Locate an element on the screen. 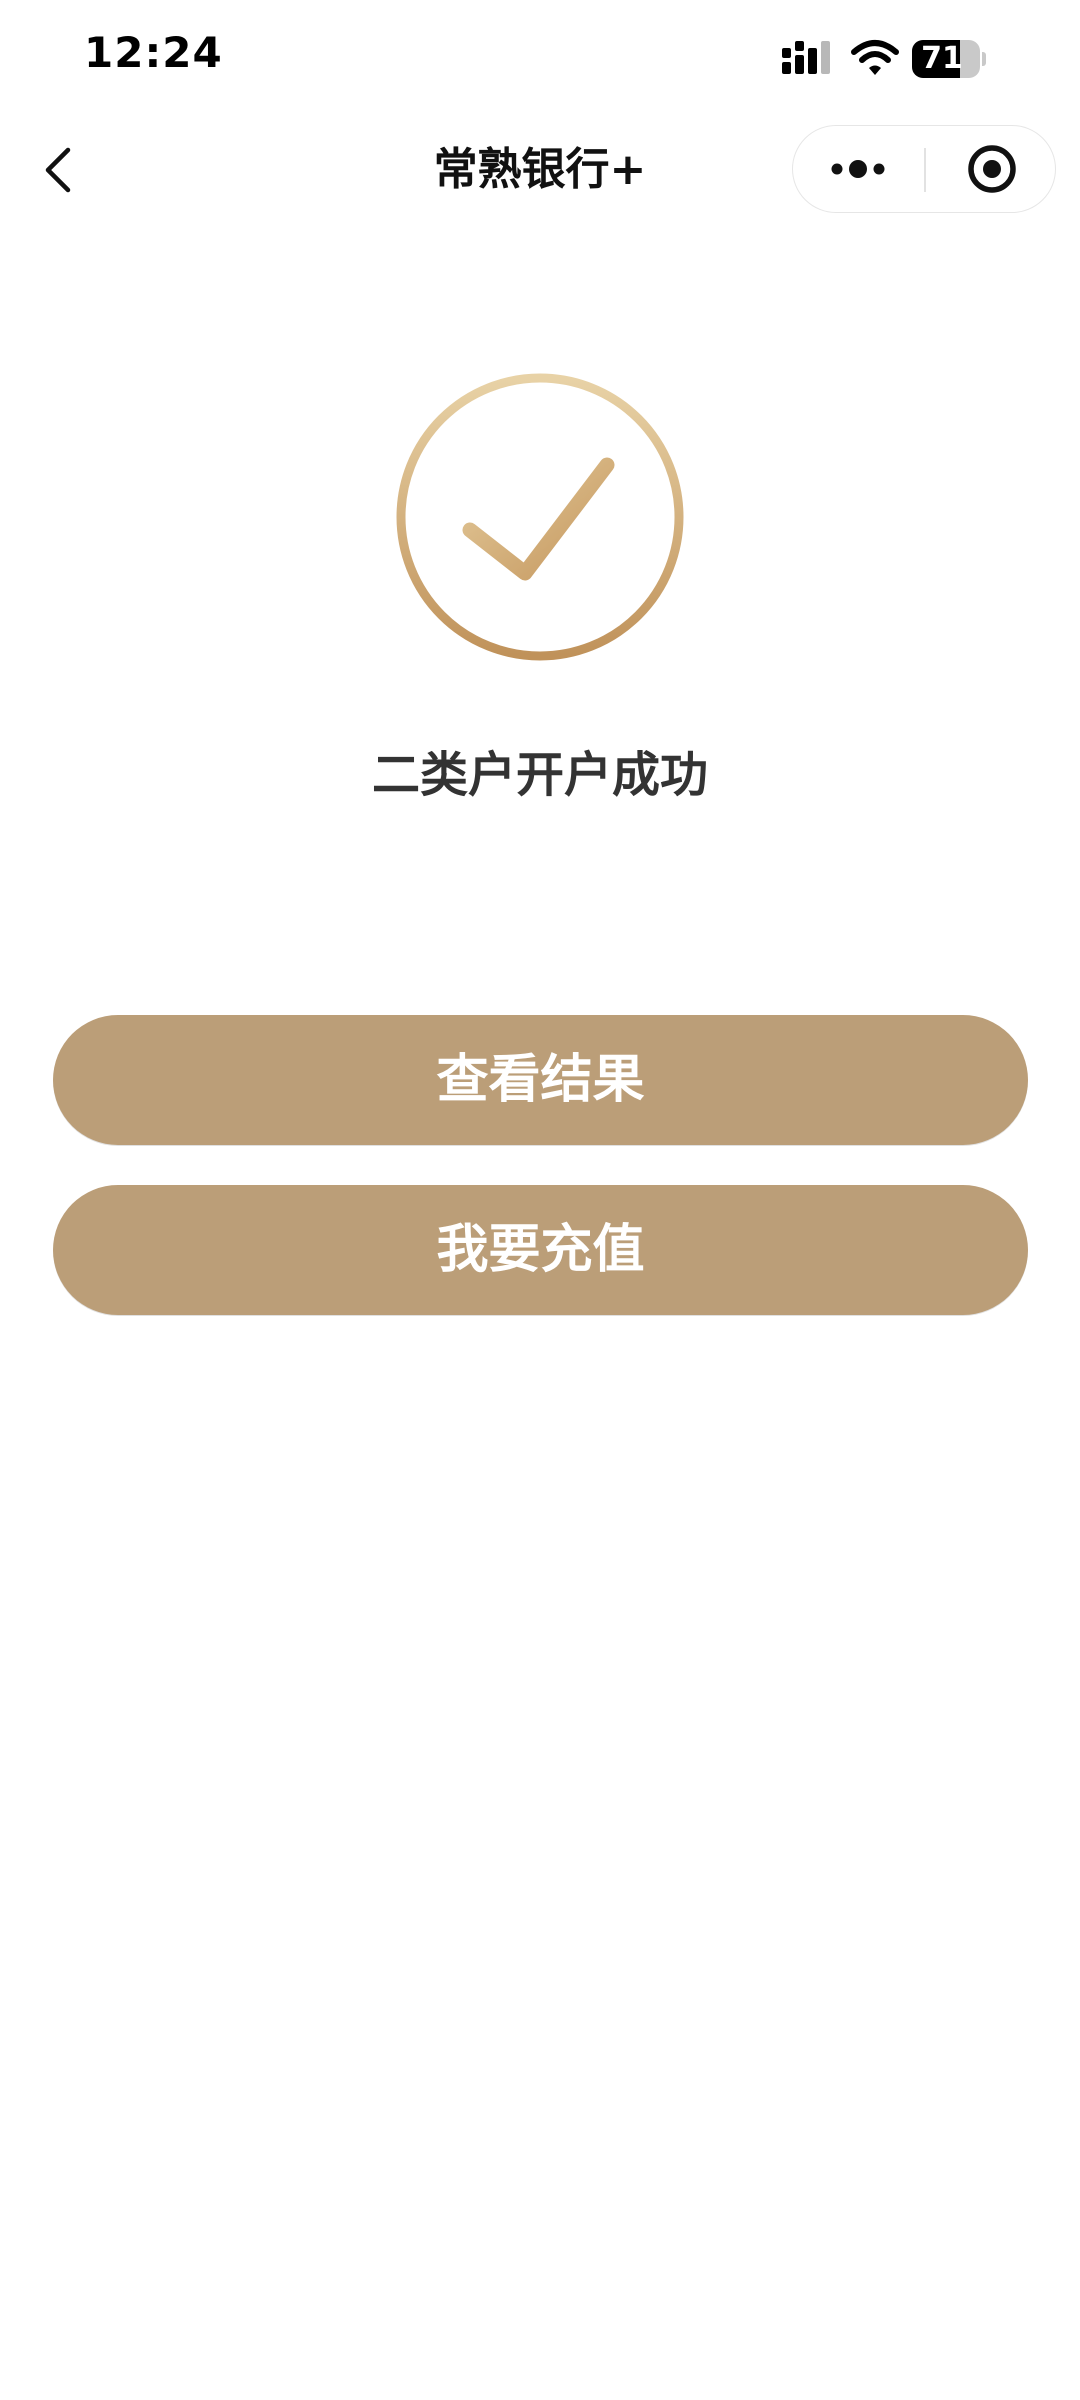 This screenshot has height=2400, width=1080. more-dots-icon is located at coordinates (858, 169).